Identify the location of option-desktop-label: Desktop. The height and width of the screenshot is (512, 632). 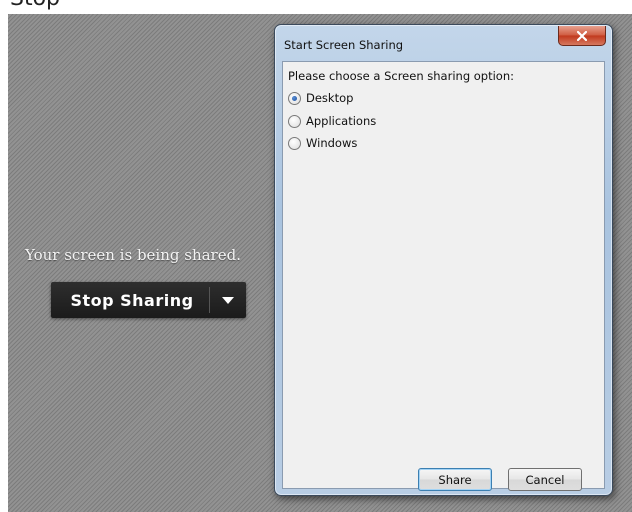
(330, 98).